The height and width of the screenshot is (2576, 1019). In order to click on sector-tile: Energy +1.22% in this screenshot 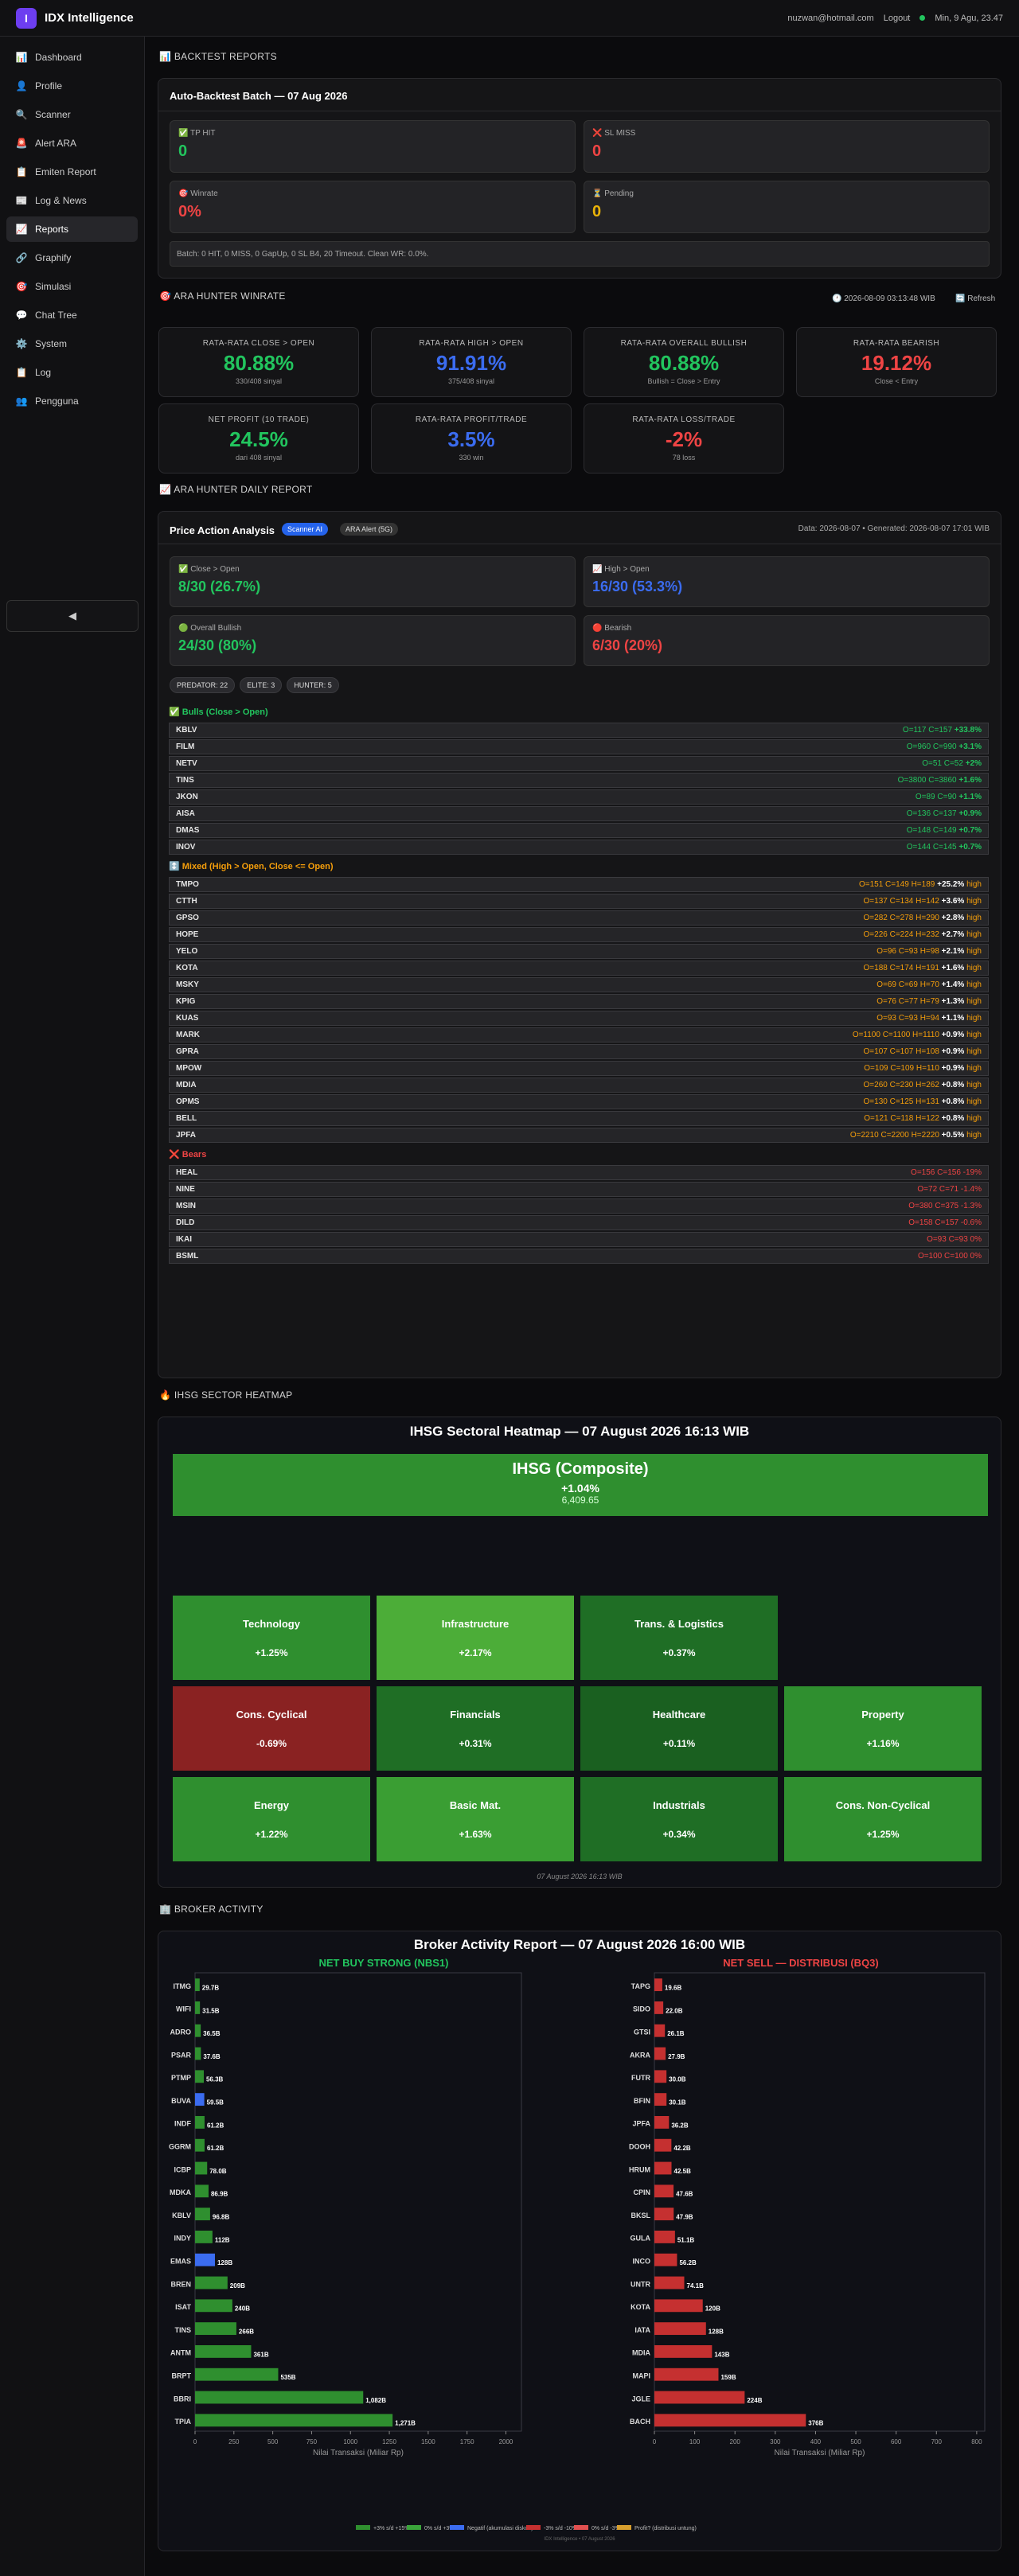, I will do `click(272, 1819)`.